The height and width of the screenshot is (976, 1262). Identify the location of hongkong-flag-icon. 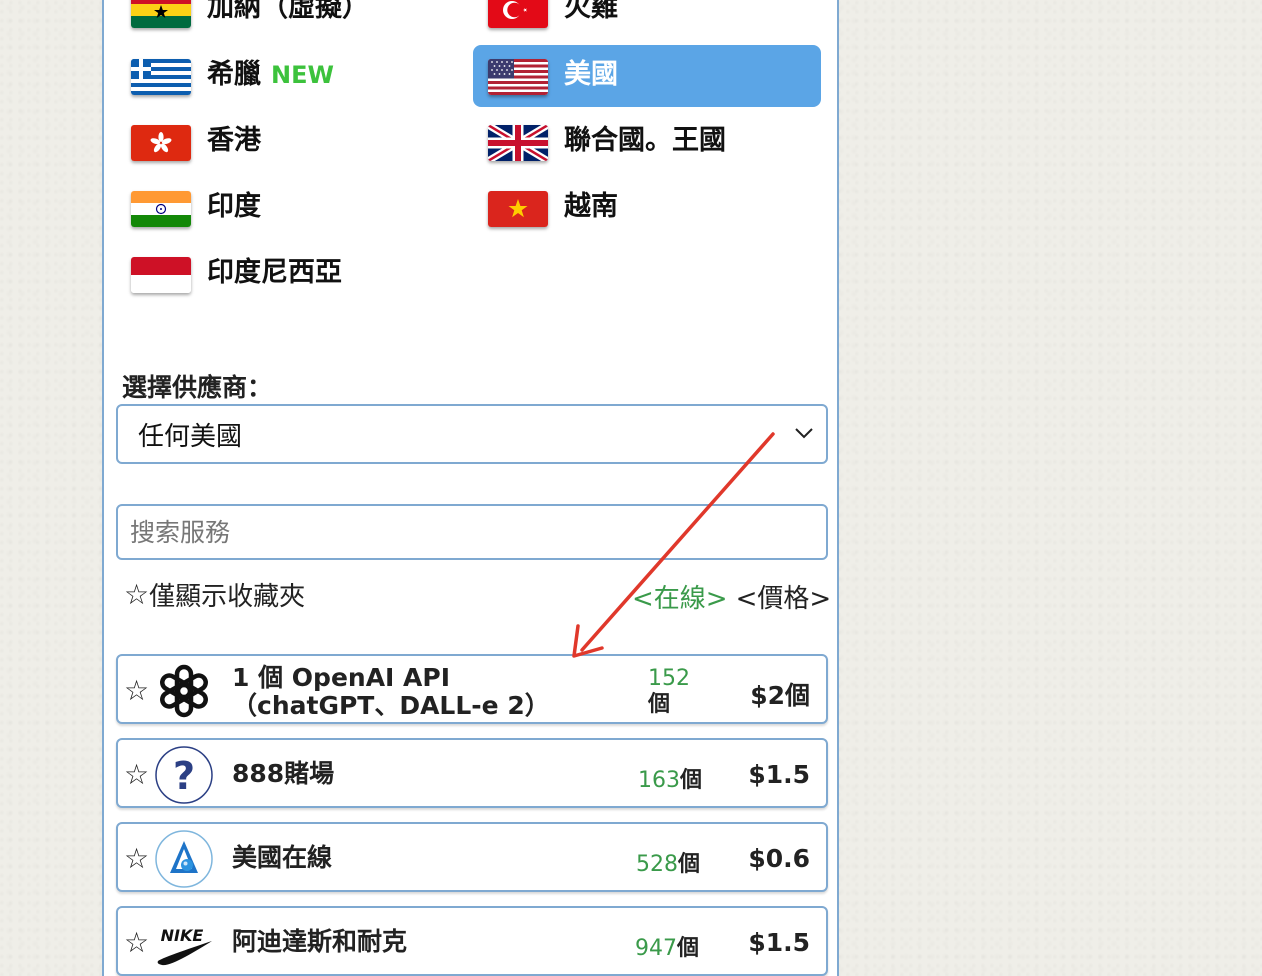
(161, 143).